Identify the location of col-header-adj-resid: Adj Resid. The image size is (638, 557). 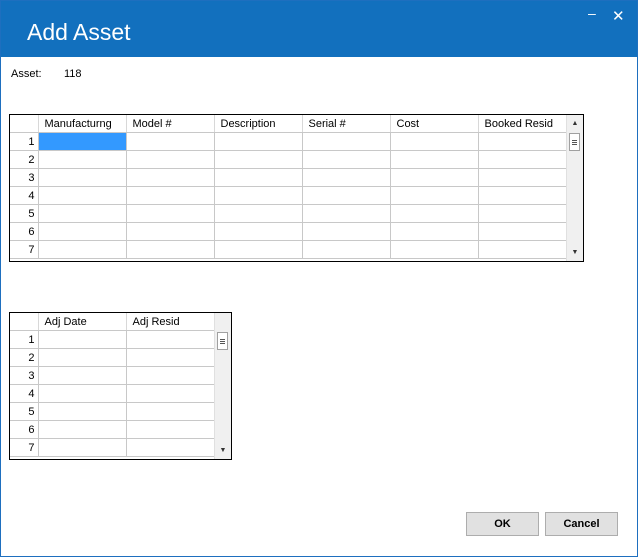
(170, 322).